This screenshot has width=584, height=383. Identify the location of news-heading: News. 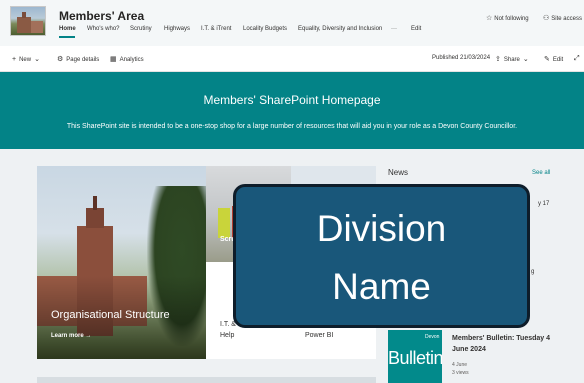
(398, 172).